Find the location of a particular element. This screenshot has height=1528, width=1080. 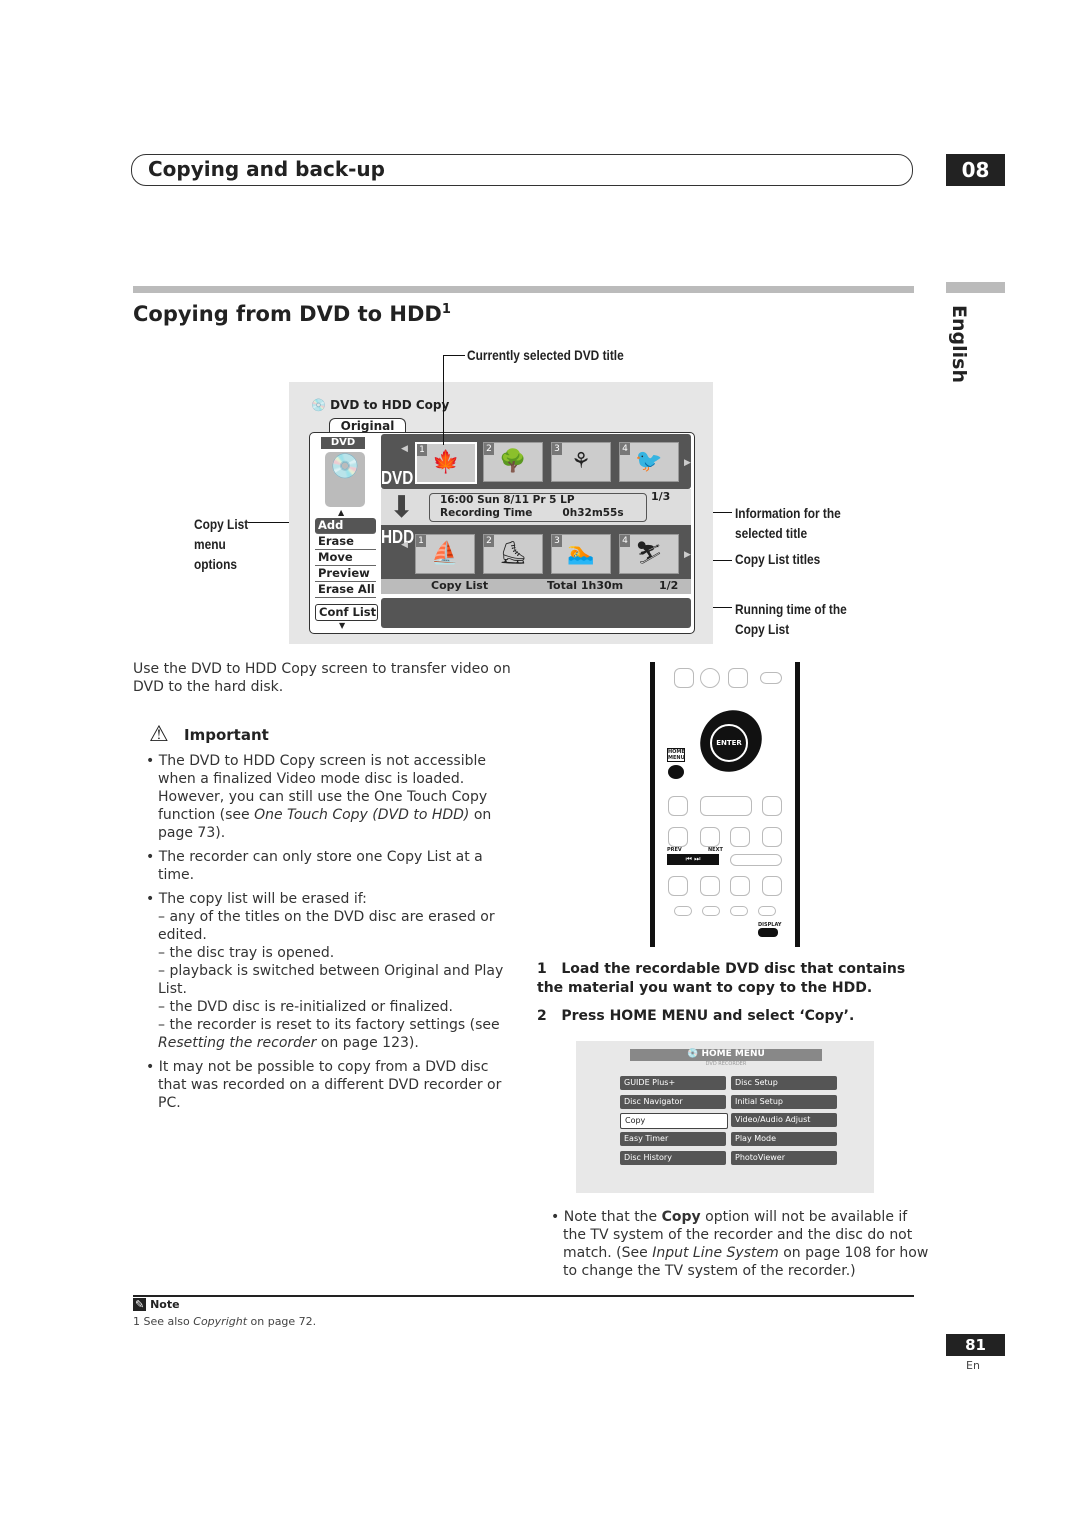

callout-current-title: Currently selected DVD title is located at coordinates (545, 355).